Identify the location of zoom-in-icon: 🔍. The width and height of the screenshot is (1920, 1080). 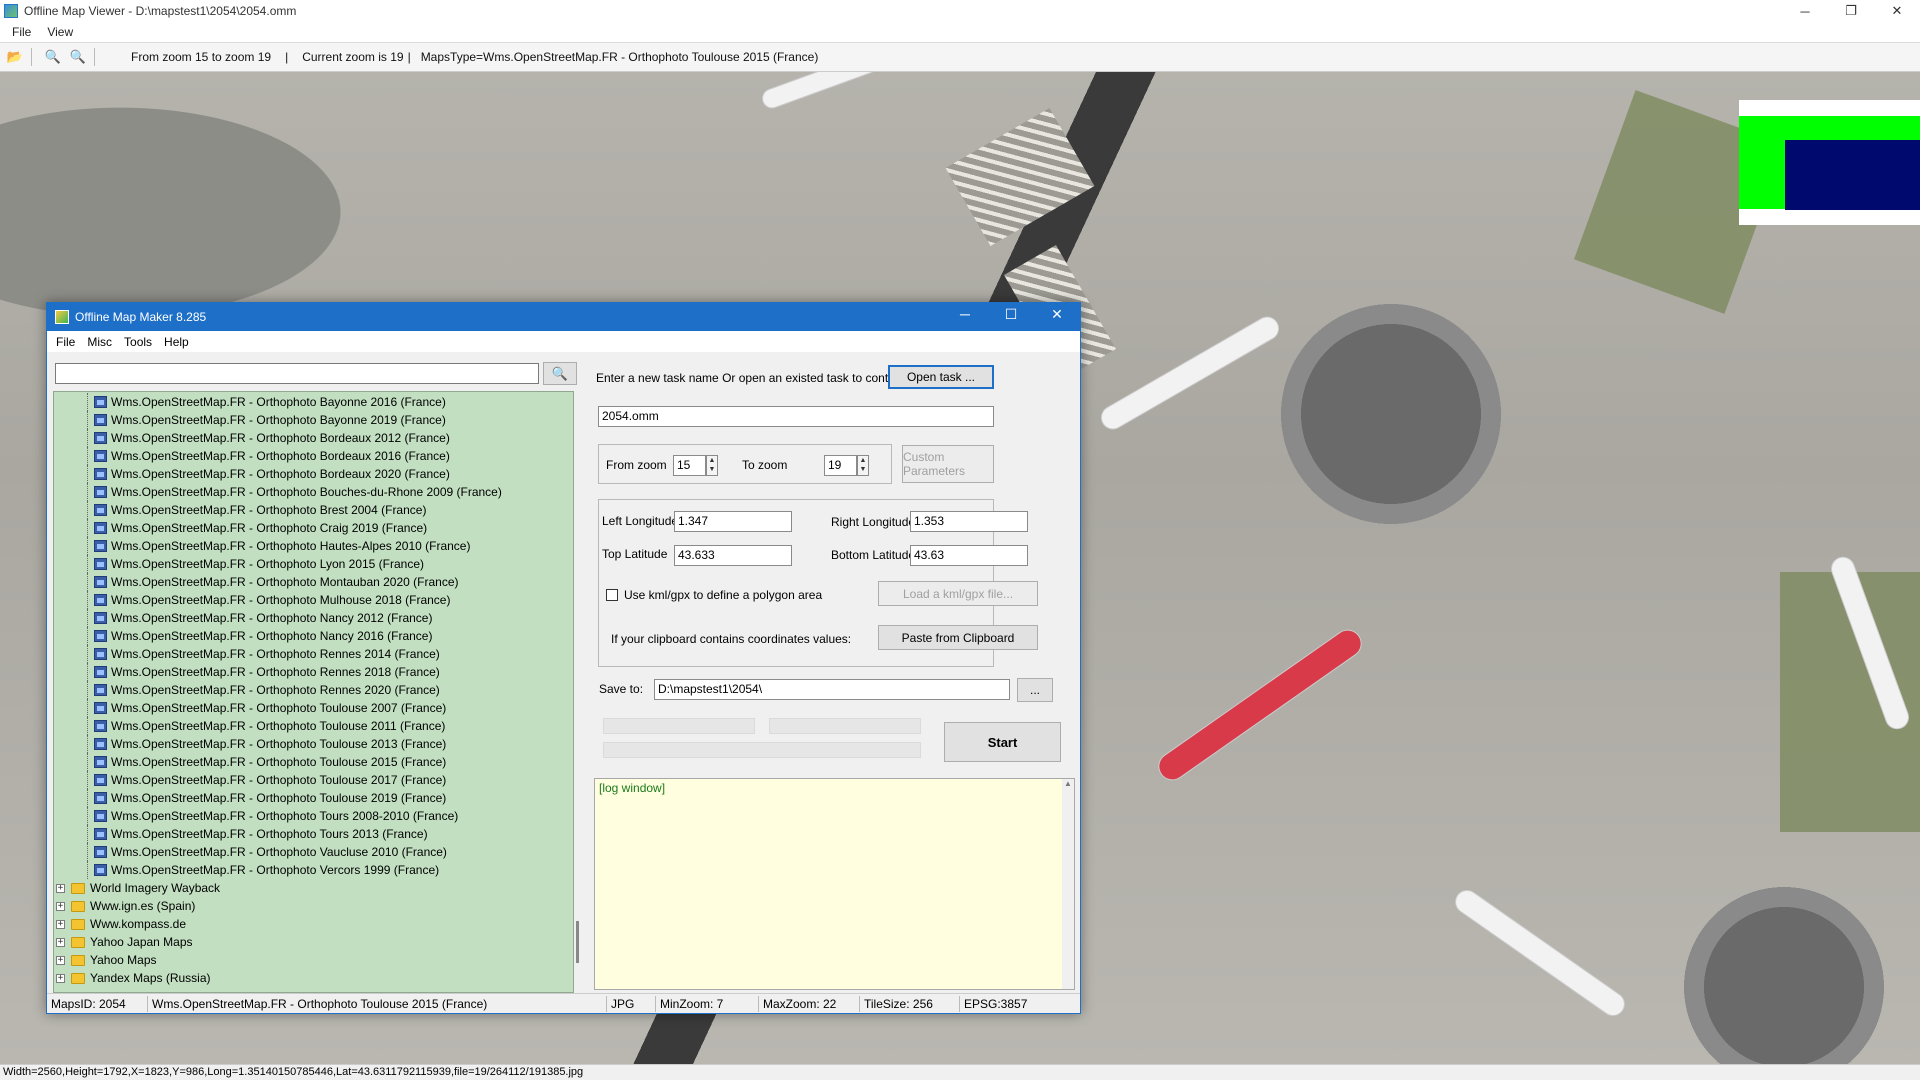
(78, 57).